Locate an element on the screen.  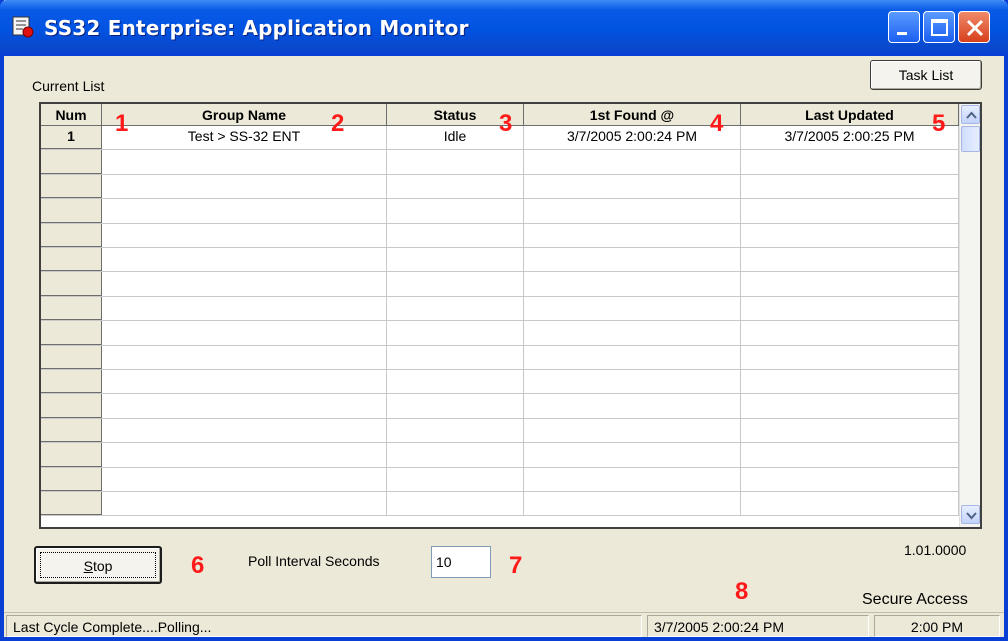
column-header-num: Num is located at coordinates (71, 115).